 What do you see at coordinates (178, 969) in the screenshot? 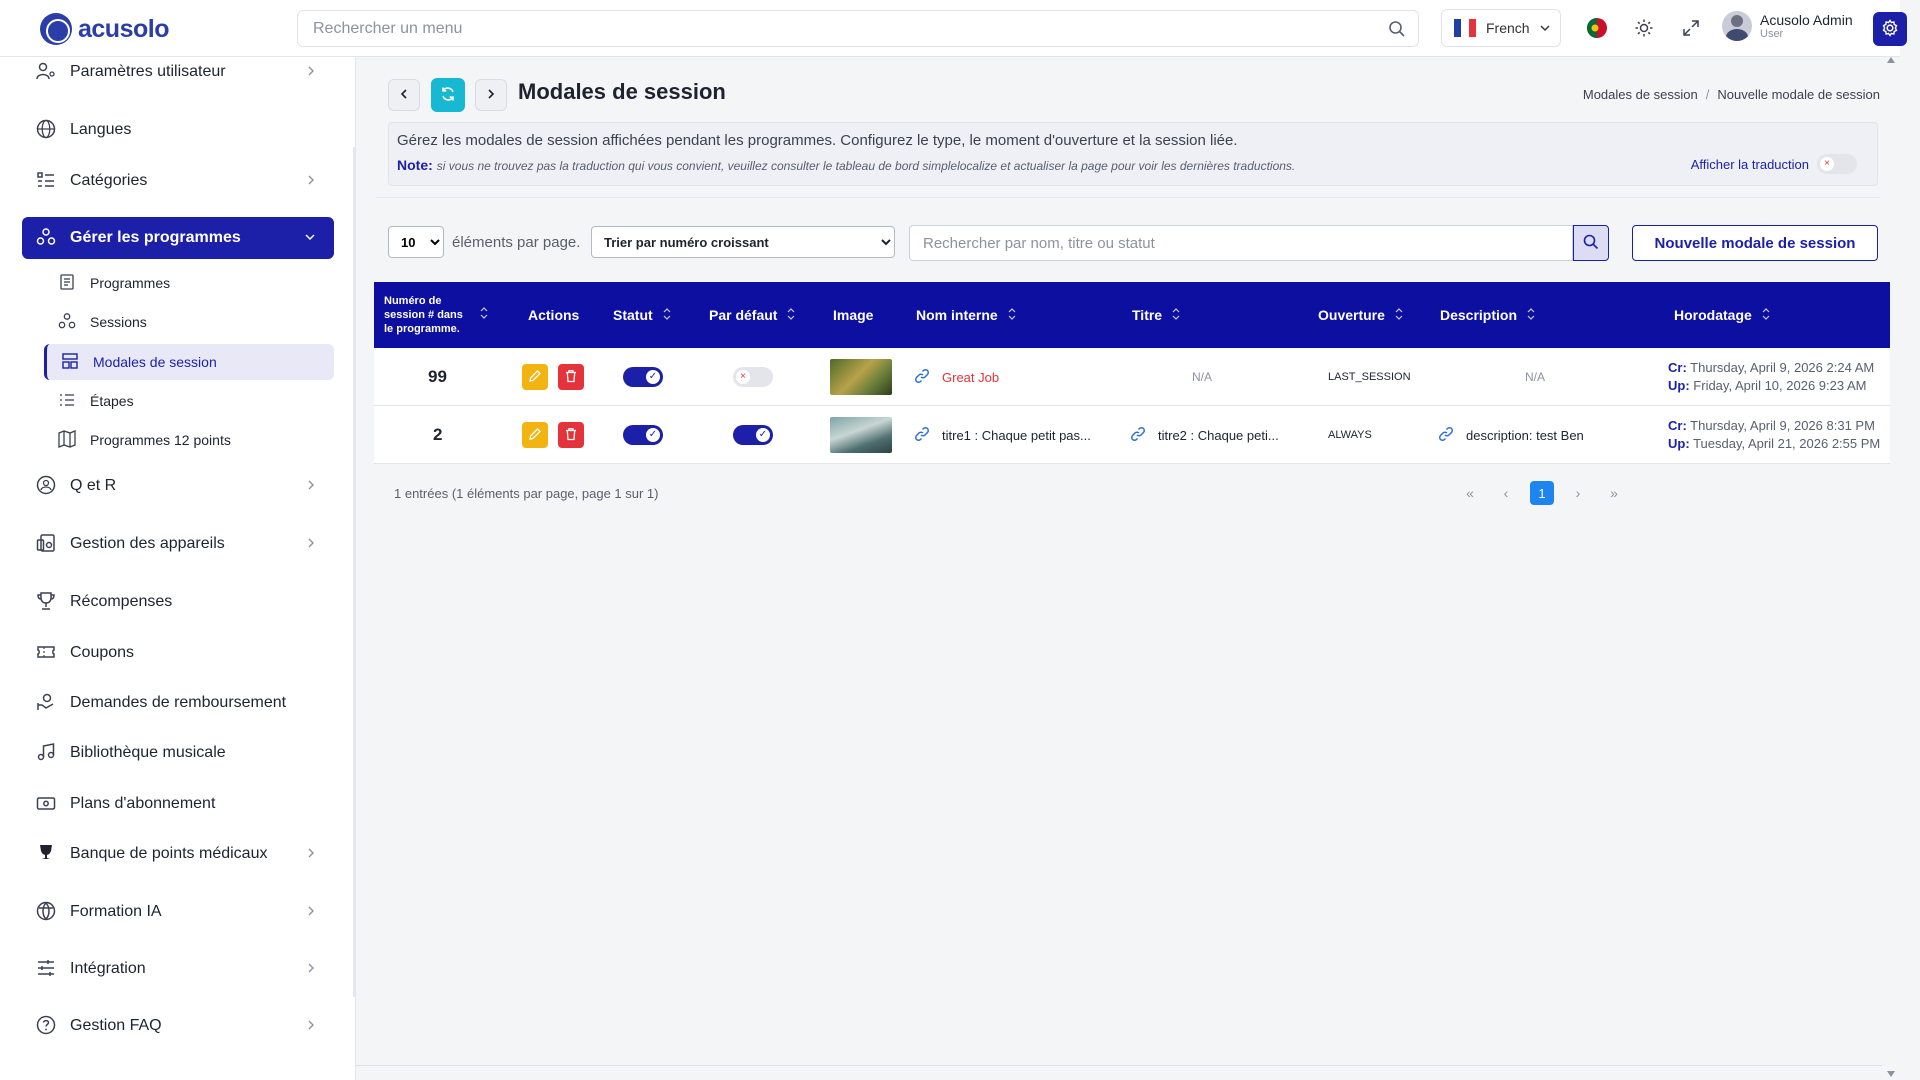
I see `sidebar-item-integration: Intégration` at bounding box center [178, 969].